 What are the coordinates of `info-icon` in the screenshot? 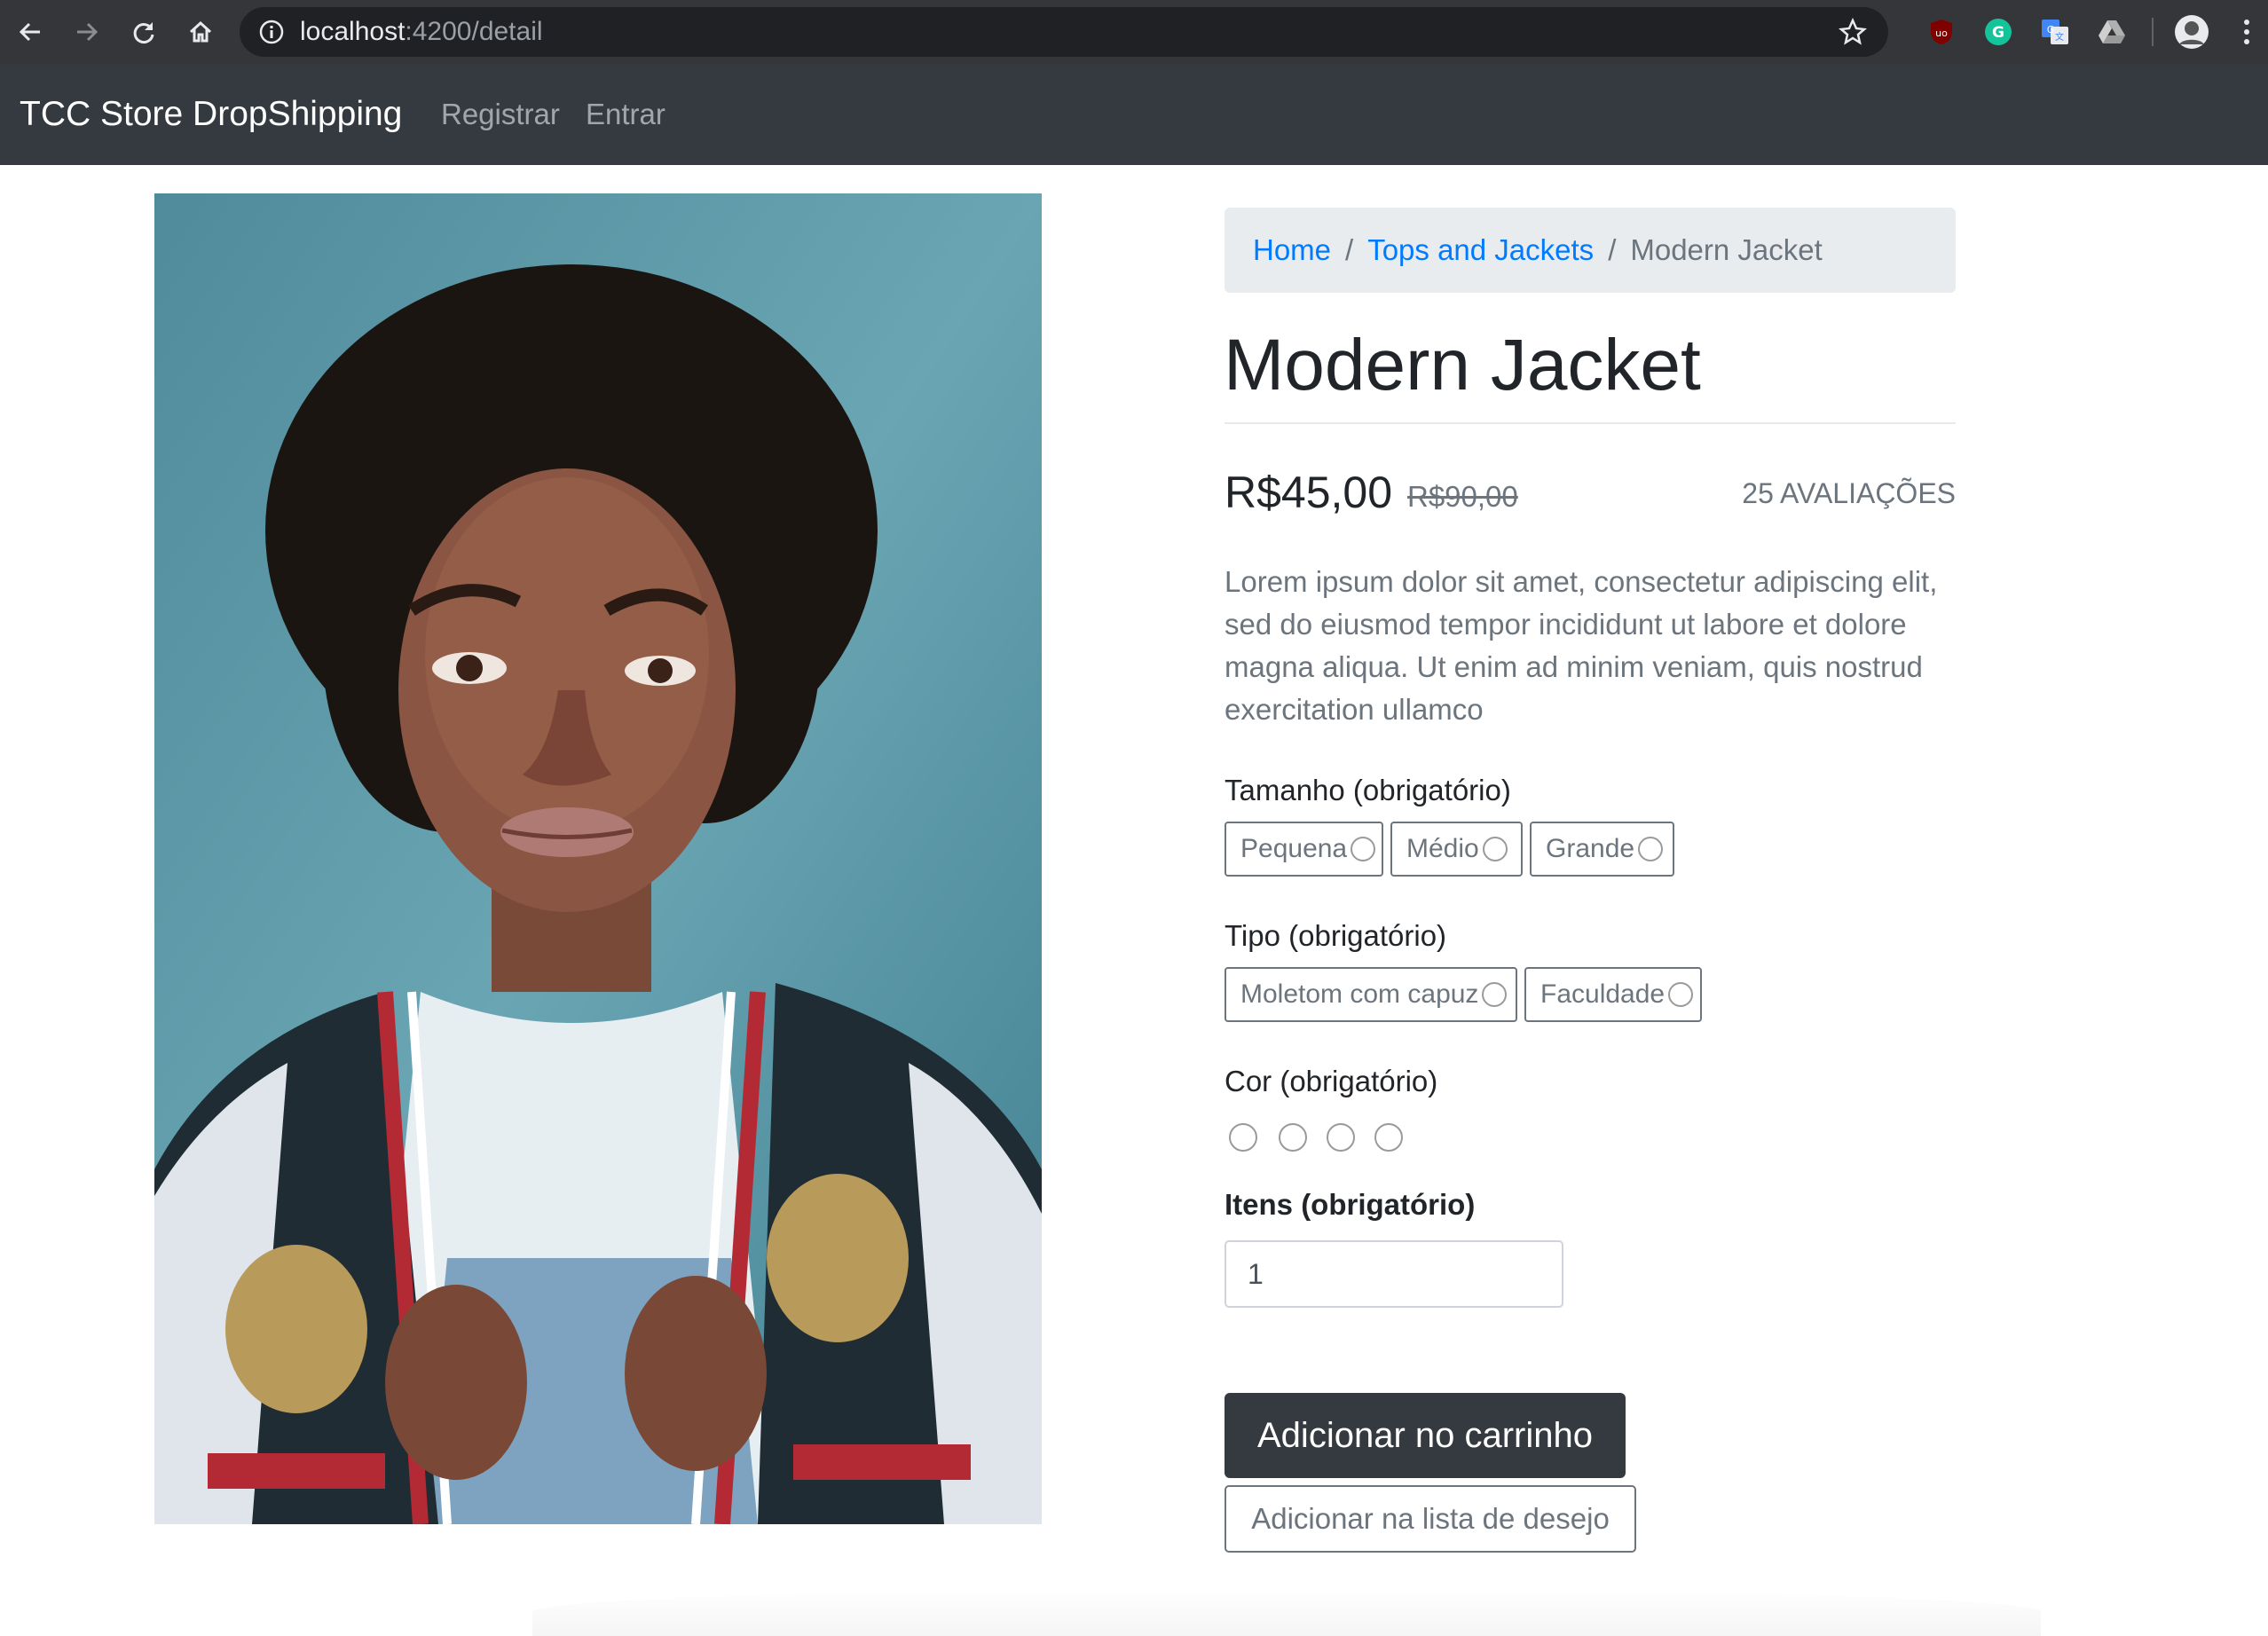 It's located at (271, 34).